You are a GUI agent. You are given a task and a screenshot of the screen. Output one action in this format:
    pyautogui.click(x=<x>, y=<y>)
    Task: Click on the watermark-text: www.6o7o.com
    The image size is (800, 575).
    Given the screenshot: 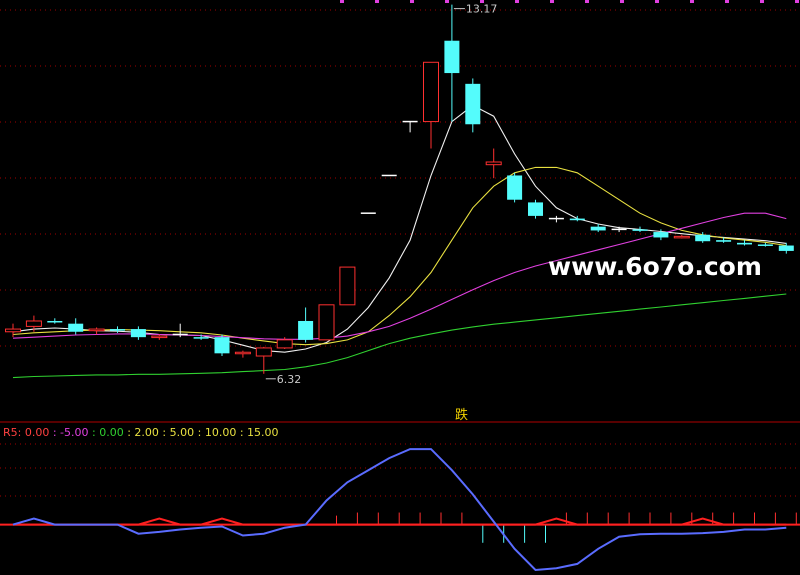 What is the action you would take?
    pyautogui.click(x=655, y=266)
    